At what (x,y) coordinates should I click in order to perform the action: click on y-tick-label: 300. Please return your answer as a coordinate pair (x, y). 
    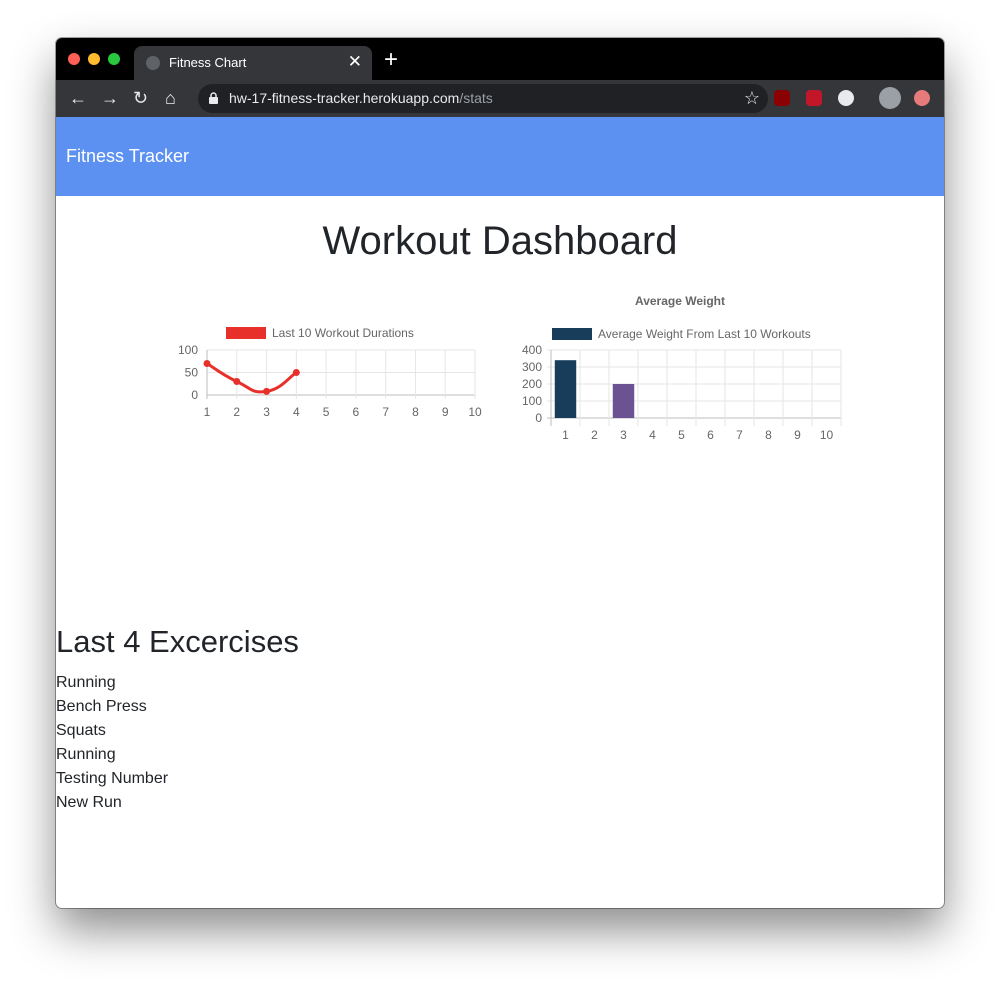
    Looking at the image, I should click on (532, 367).